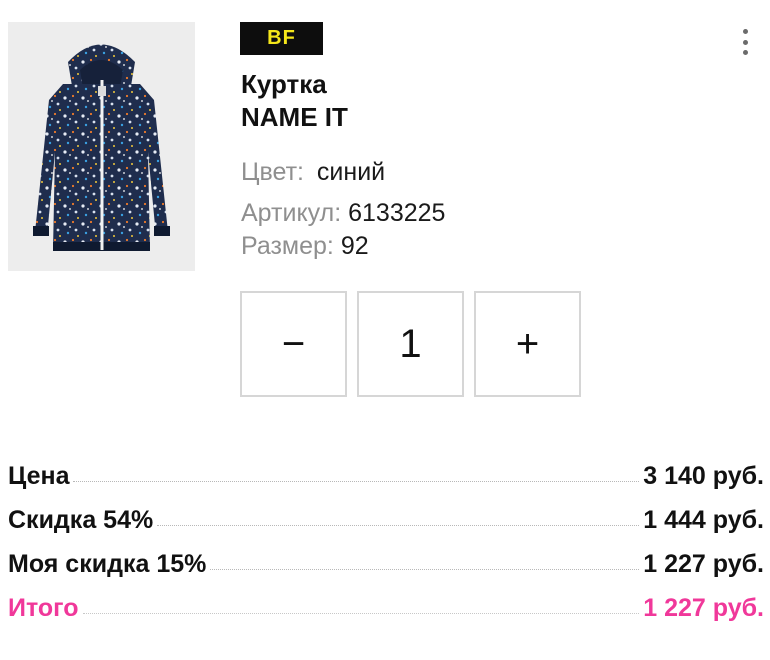  Describe the element at coordinates (281, 38) in the screenshot. I see `bf-badge: BF` at that location.